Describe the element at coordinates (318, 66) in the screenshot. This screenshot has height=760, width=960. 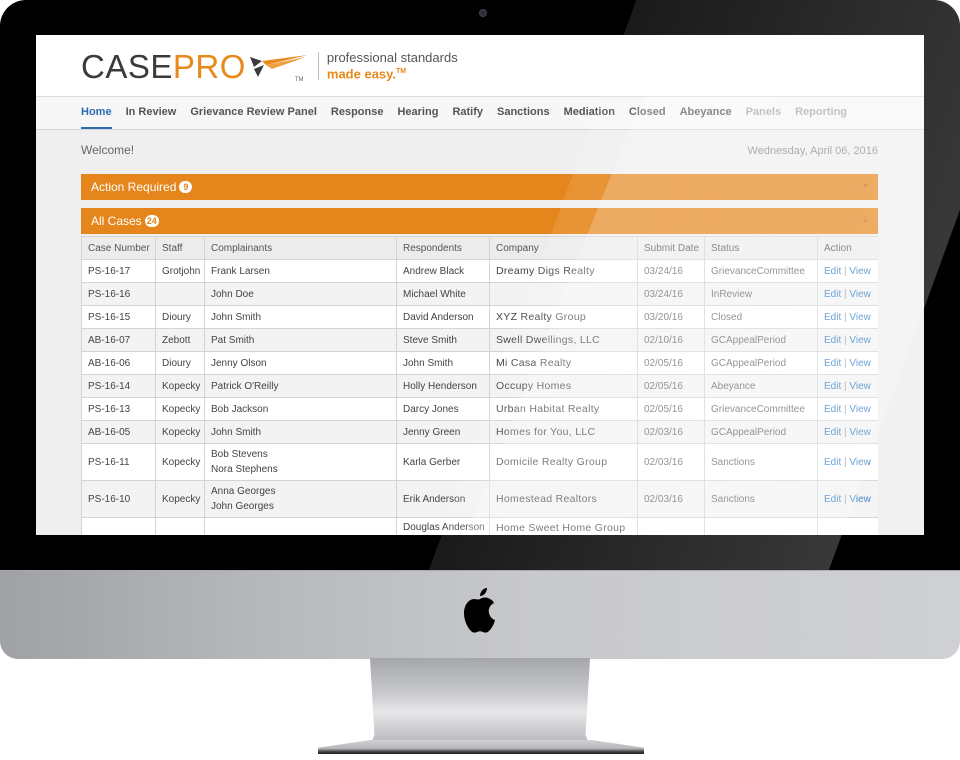
I see `logo-divider` at that location.